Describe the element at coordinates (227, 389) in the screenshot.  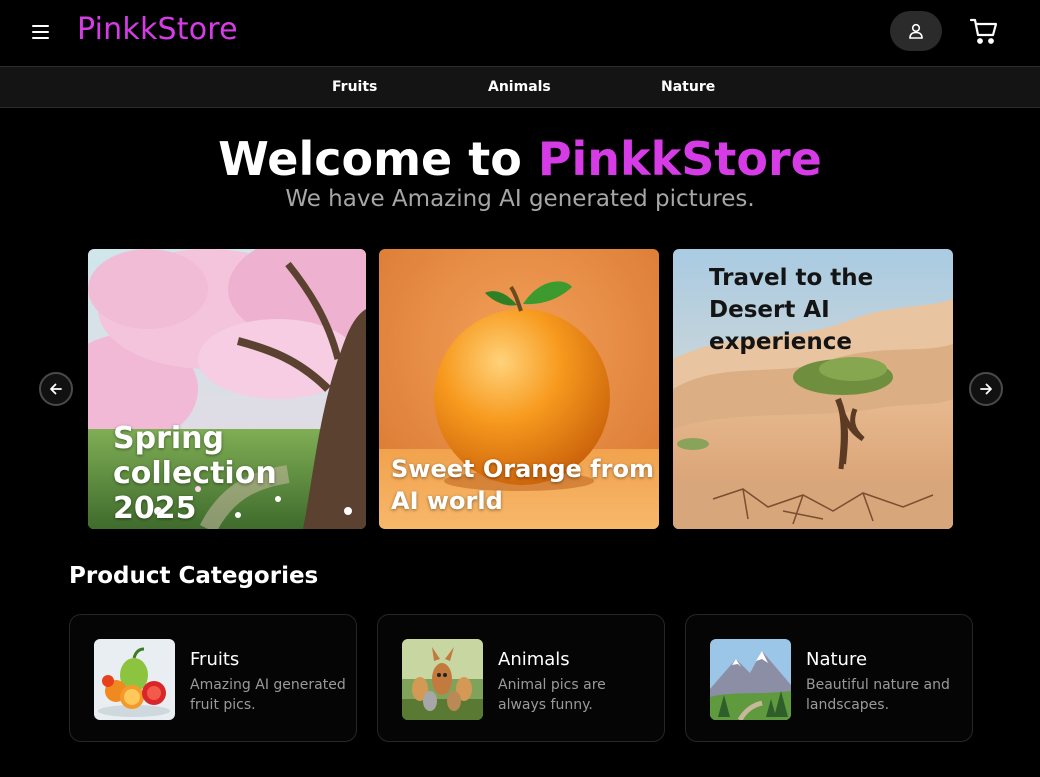
I see `carousel-slide: Spring collection 2025` at that location.